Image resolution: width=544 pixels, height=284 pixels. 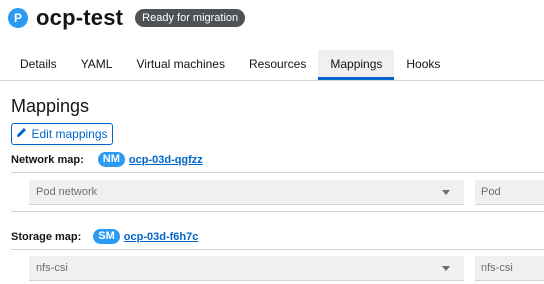 What do you see at coordinates (161, 237) in the screenshot?
I see `storage-map-link: ocp-03d-f6h7c` at bounding box center [161, 237].